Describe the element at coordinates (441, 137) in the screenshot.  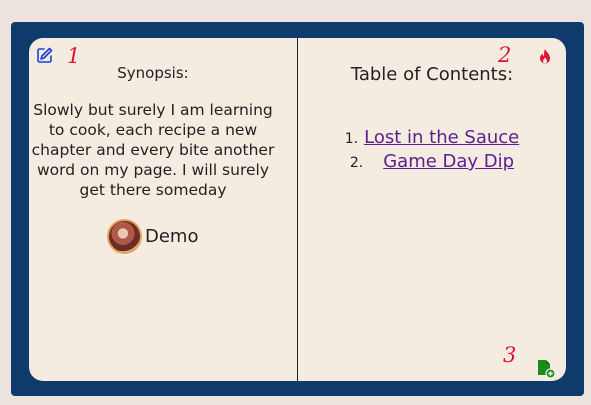
I see `chapter-link-lost-in-the-sauce: Lost in the Sauce` at that location.